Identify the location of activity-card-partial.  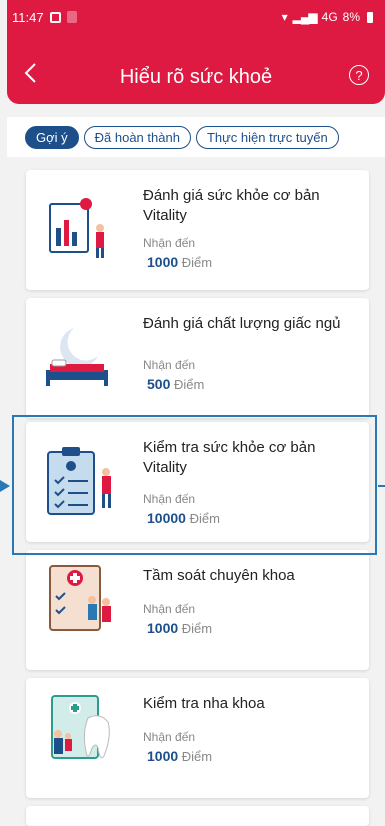
(197, 816).